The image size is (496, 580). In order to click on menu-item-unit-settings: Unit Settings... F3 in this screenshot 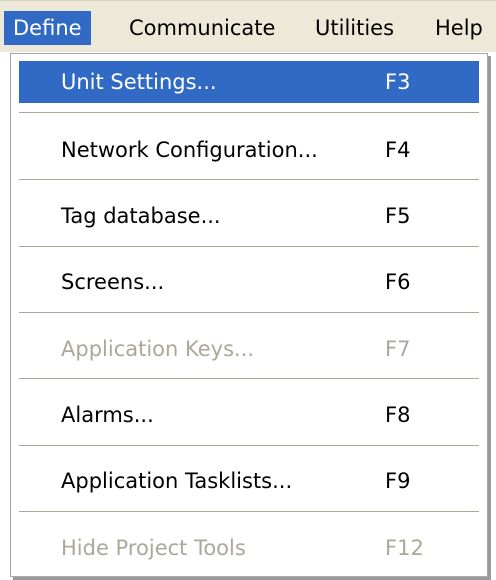, I will do `click(249, 82)`.